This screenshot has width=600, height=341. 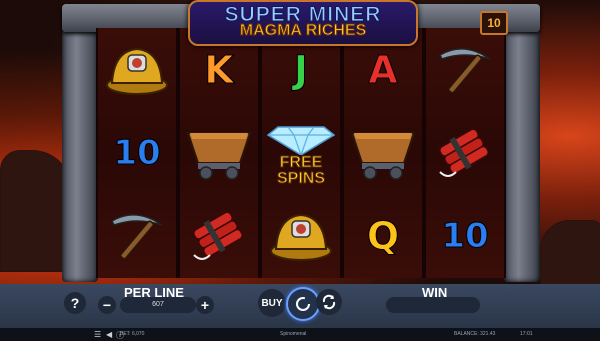 What do you see at coordinates (300, 178) in the screenshot?
I see `free-spins-line2: SPINS` at bounding box center [300, 178].